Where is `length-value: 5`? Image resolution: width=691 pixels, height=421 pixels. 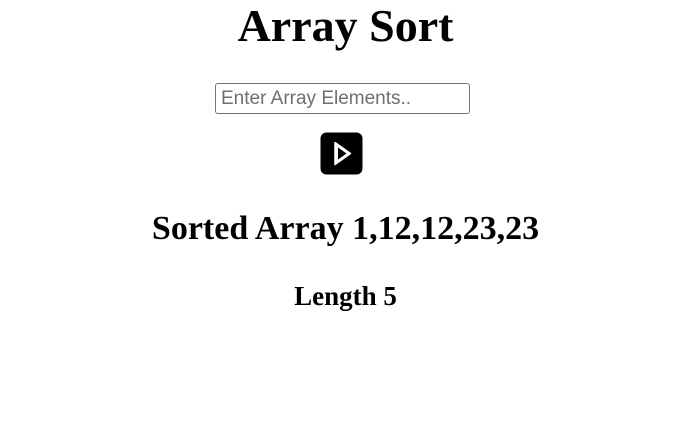 length-value: 5 is located at coordinates (390, 296).